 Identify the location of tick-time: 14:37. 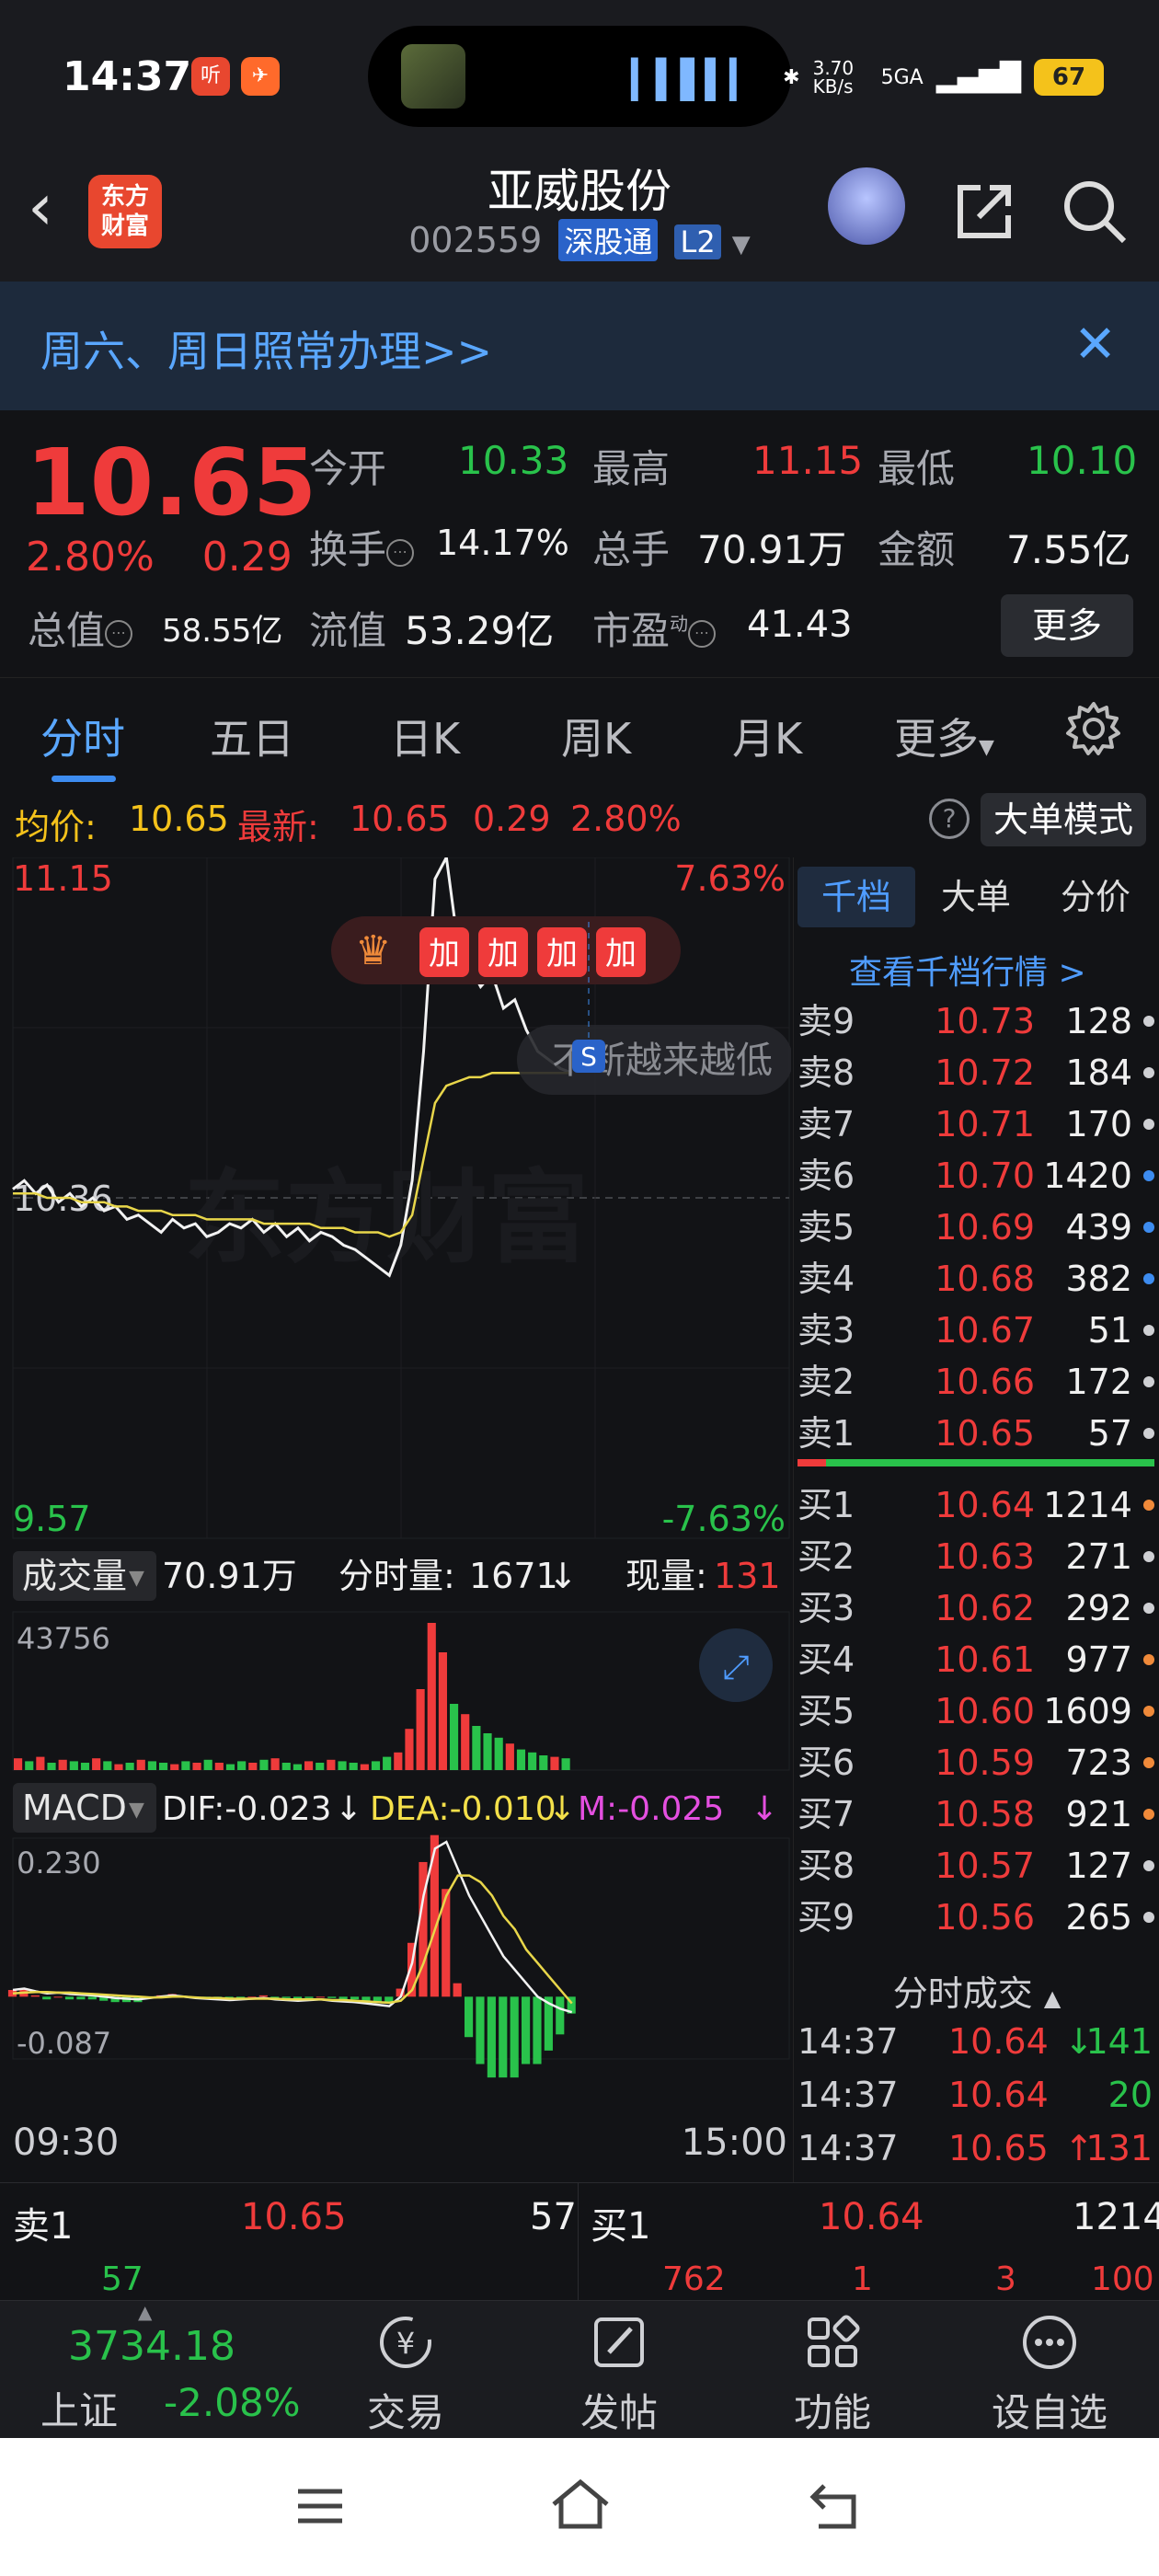
(848, 2148).